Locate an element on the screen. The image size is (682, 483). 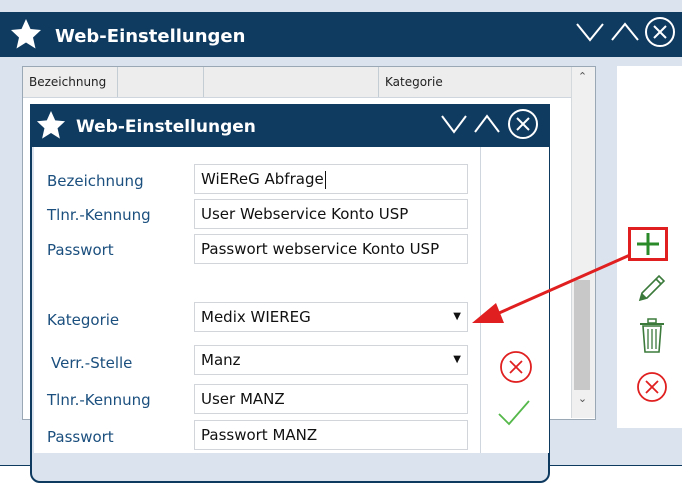
label-tlnr-kennung-2: Tlnr.-Kennung is located at coordinates (99, 400).